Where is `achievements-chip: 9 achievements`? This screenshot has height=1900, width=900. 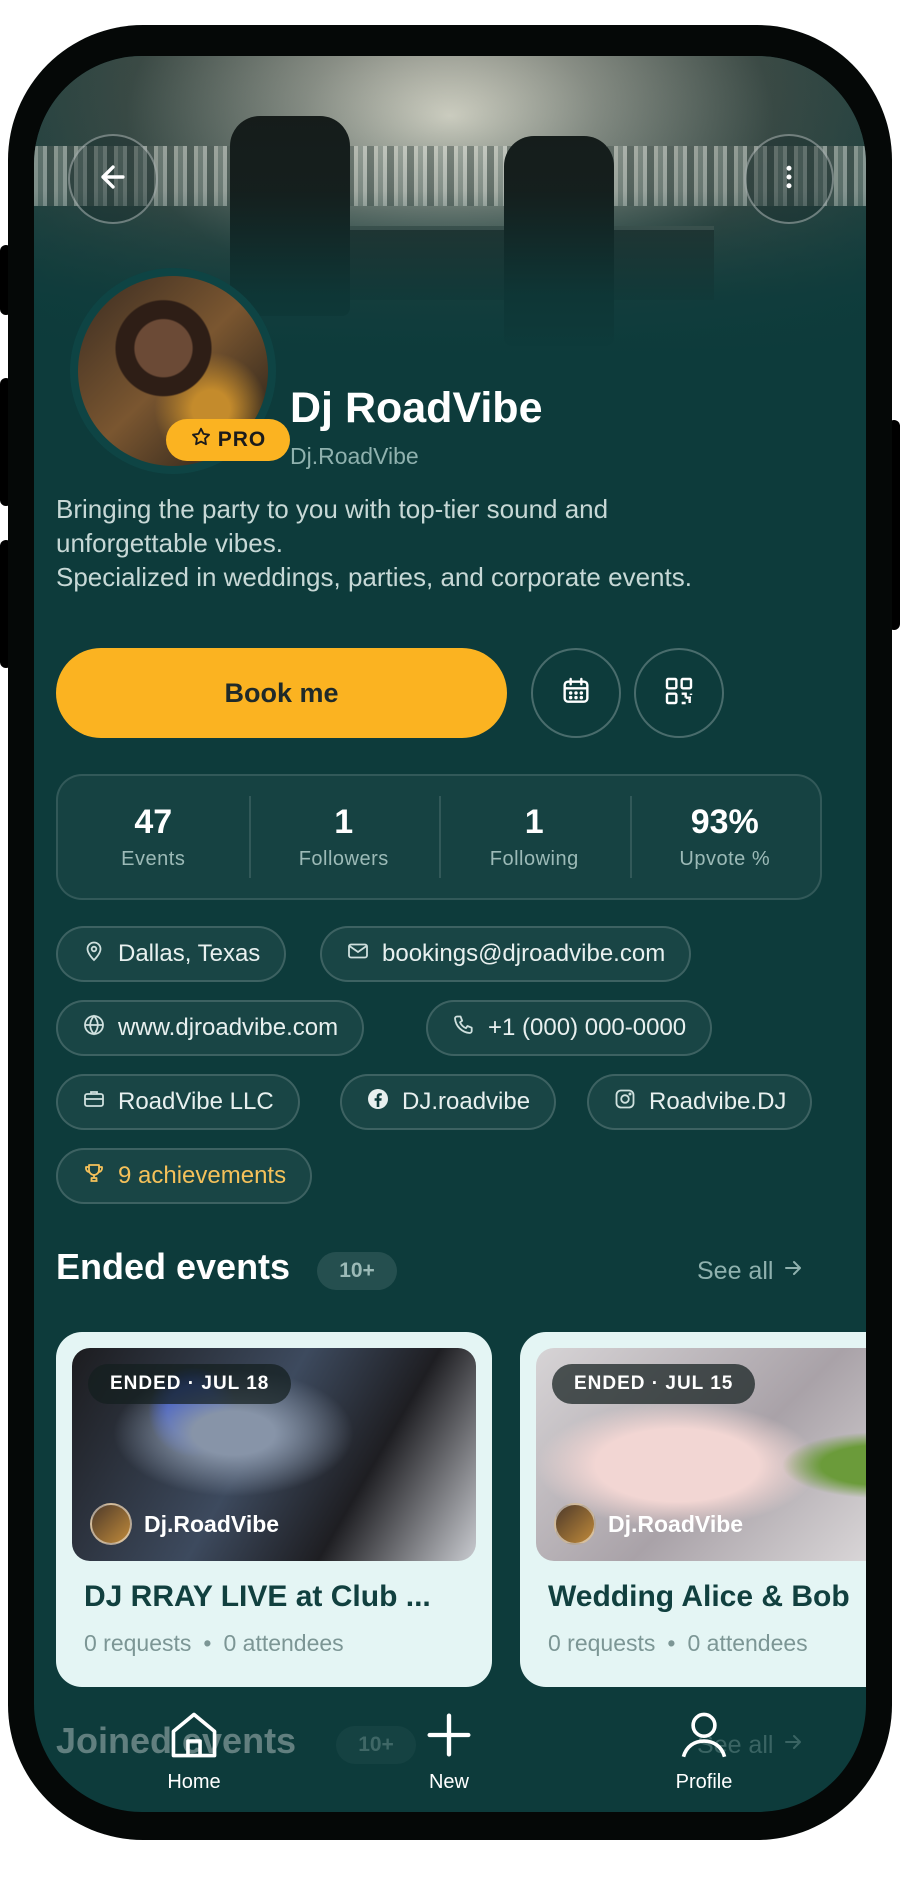
achievements-chip: 9 achievements is located at coordinates (184, 1176).